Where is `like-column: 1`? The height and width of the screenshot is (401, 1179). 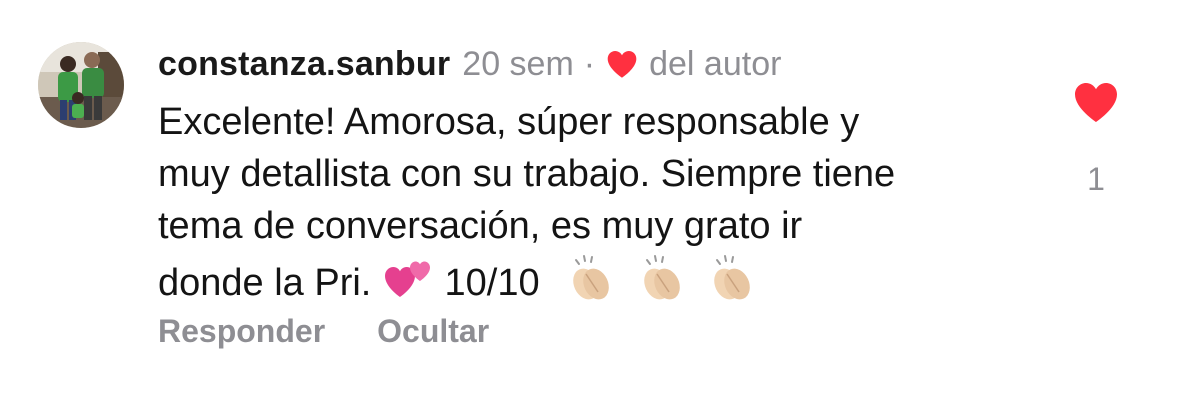
like-column: 1 is located at coordinates (1096, 139).